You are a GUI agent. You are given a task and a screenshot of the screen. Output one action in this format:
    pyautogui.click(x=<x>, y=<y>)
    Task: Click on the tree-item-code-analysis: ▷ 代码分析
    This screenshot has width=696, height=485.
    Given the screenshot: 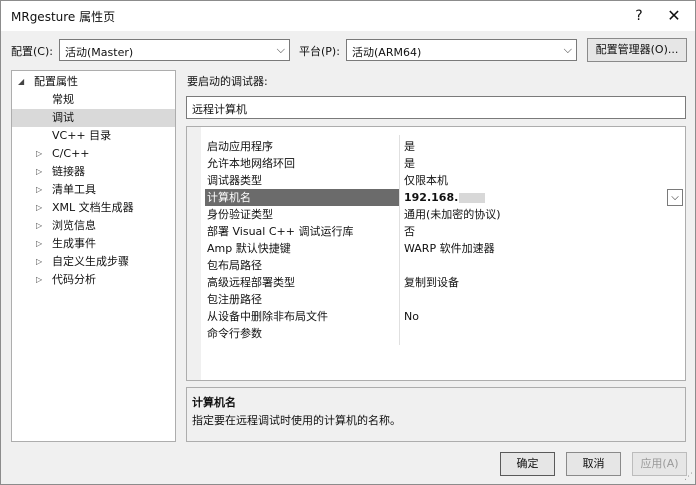 What is the action you would take?
    pyautogui.click(x=93, y=280)
    